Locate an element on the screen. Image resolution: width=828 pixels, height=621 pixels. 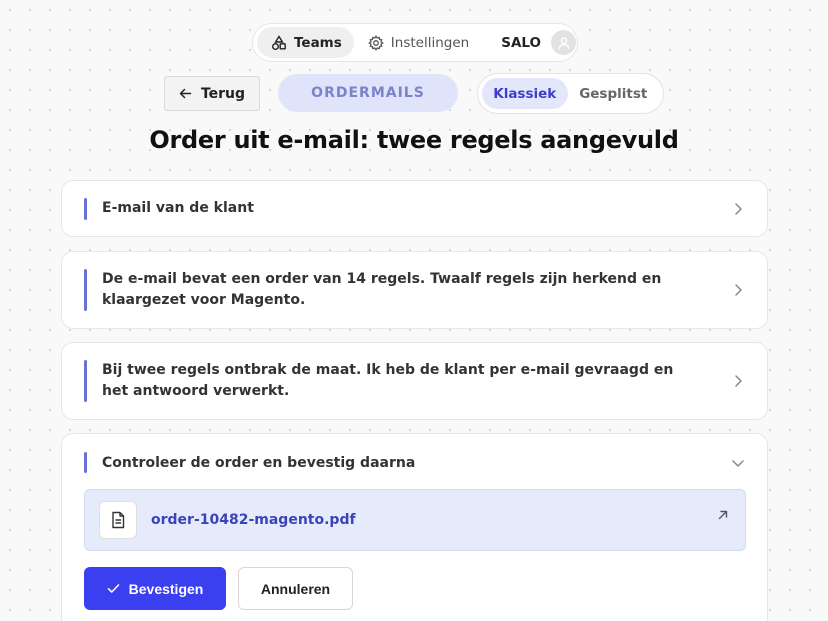
chevron-down-icon is located at coordinates (738, 463).